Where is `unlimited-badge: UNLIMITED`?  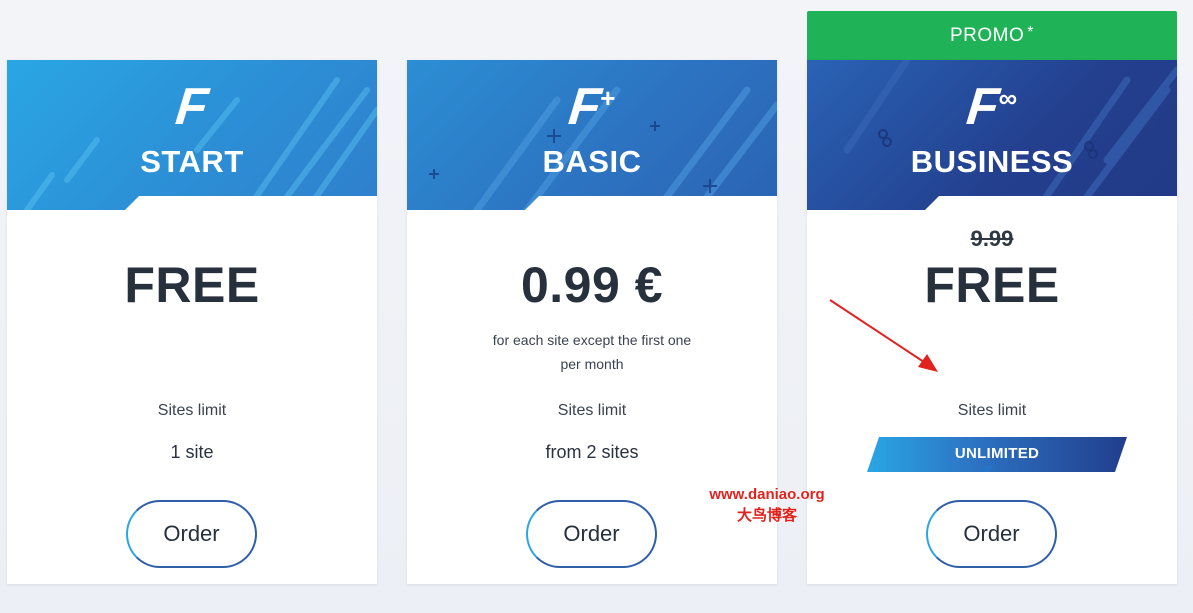
unlimited-badge: UNLIMITED is located at coordinates (997, 454).